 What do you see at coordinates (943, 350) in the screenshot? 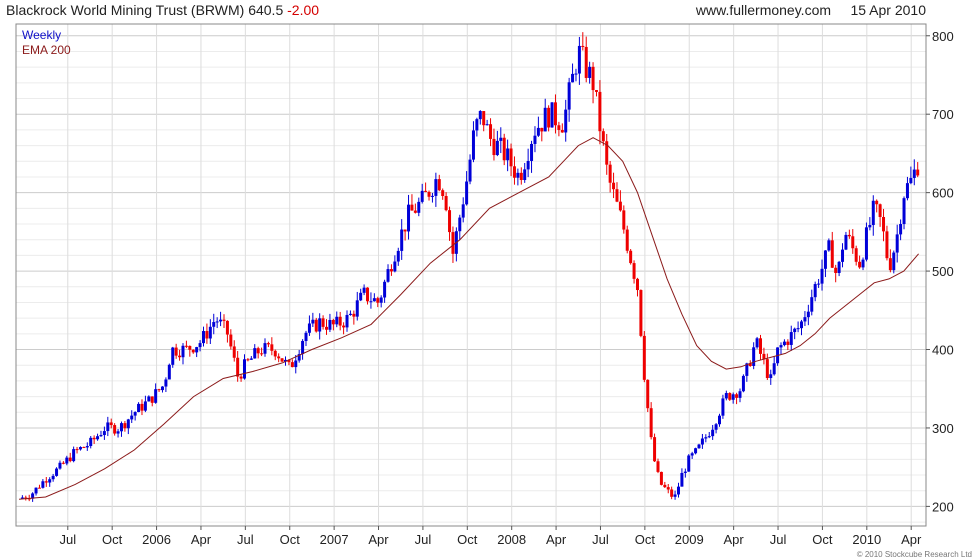
I see `y-tick-label: 400` at bounding box center [943, 350].